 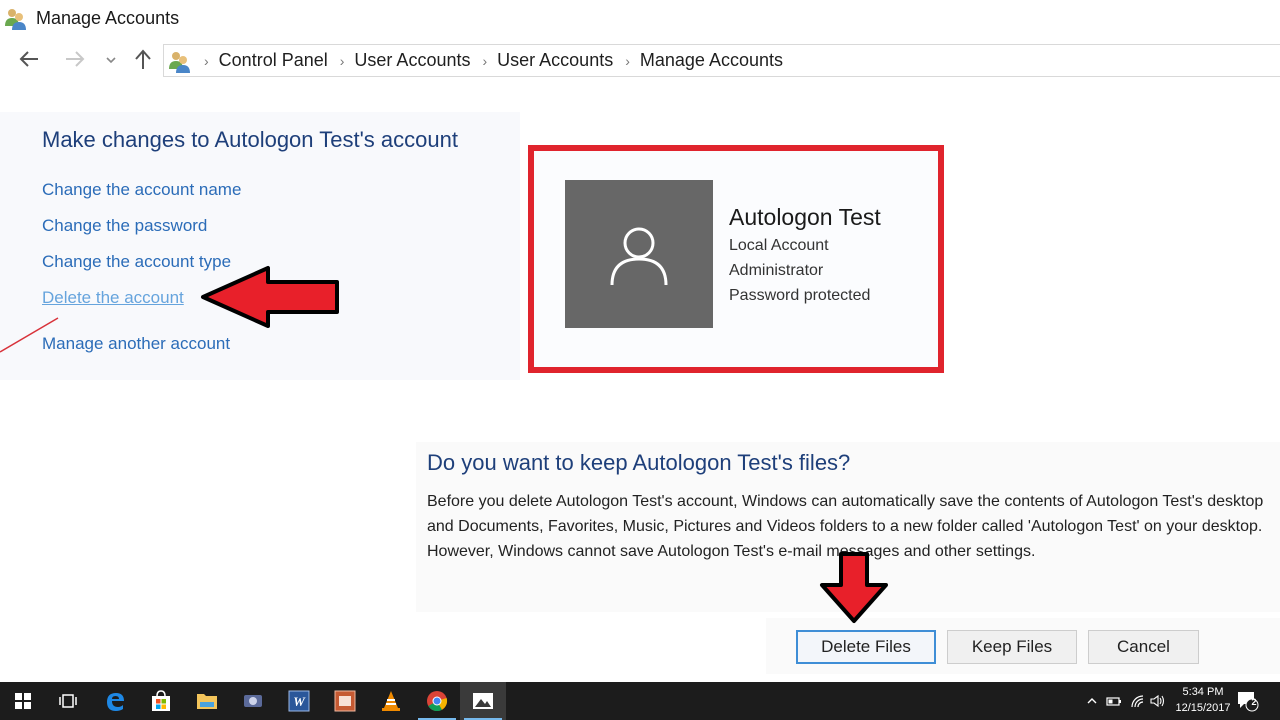 I want to click on store-icon, so click(x=161, y=700).